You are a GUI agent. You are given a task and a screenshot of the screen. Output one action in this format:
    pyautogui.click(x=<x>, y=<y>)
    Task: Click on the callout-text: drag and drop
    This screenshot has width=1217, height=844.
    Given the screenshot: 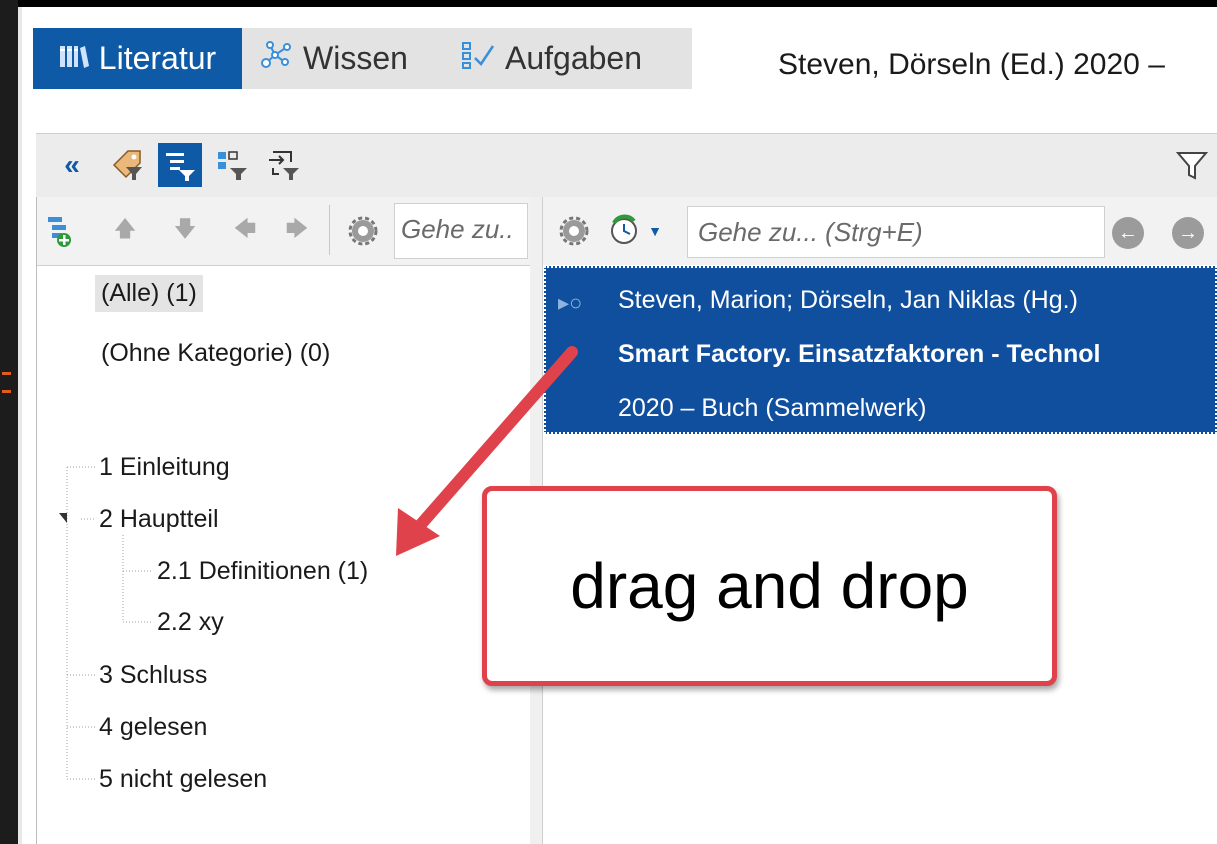 What is the action you would take?
    pyautogui.click(x=769, y=586)
    